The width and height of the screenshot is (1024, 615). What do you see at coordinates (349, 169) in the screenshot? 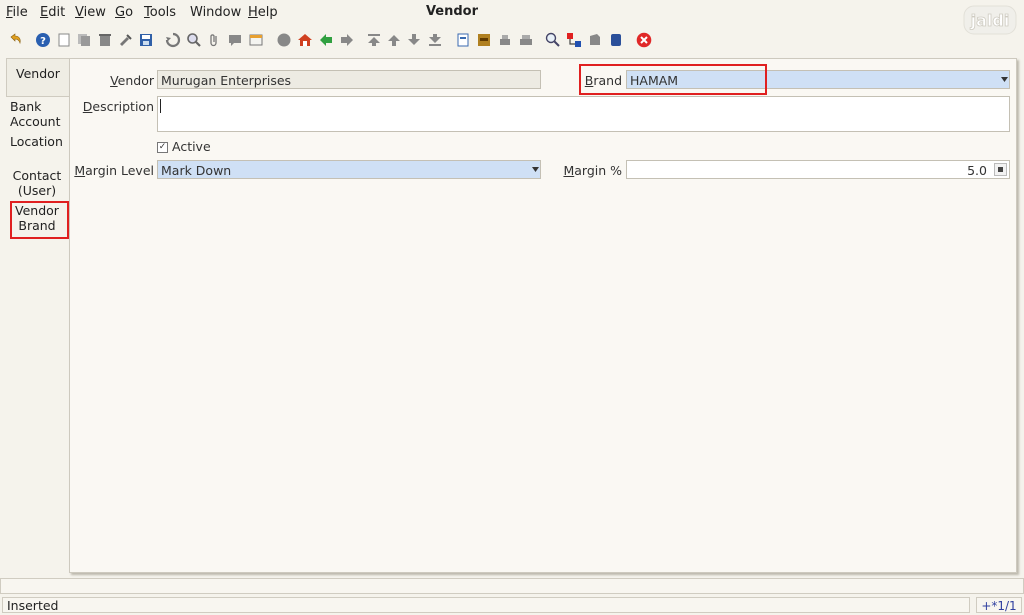
I see `margin-level-select: Mark Down` at bounding box center [349, 169].